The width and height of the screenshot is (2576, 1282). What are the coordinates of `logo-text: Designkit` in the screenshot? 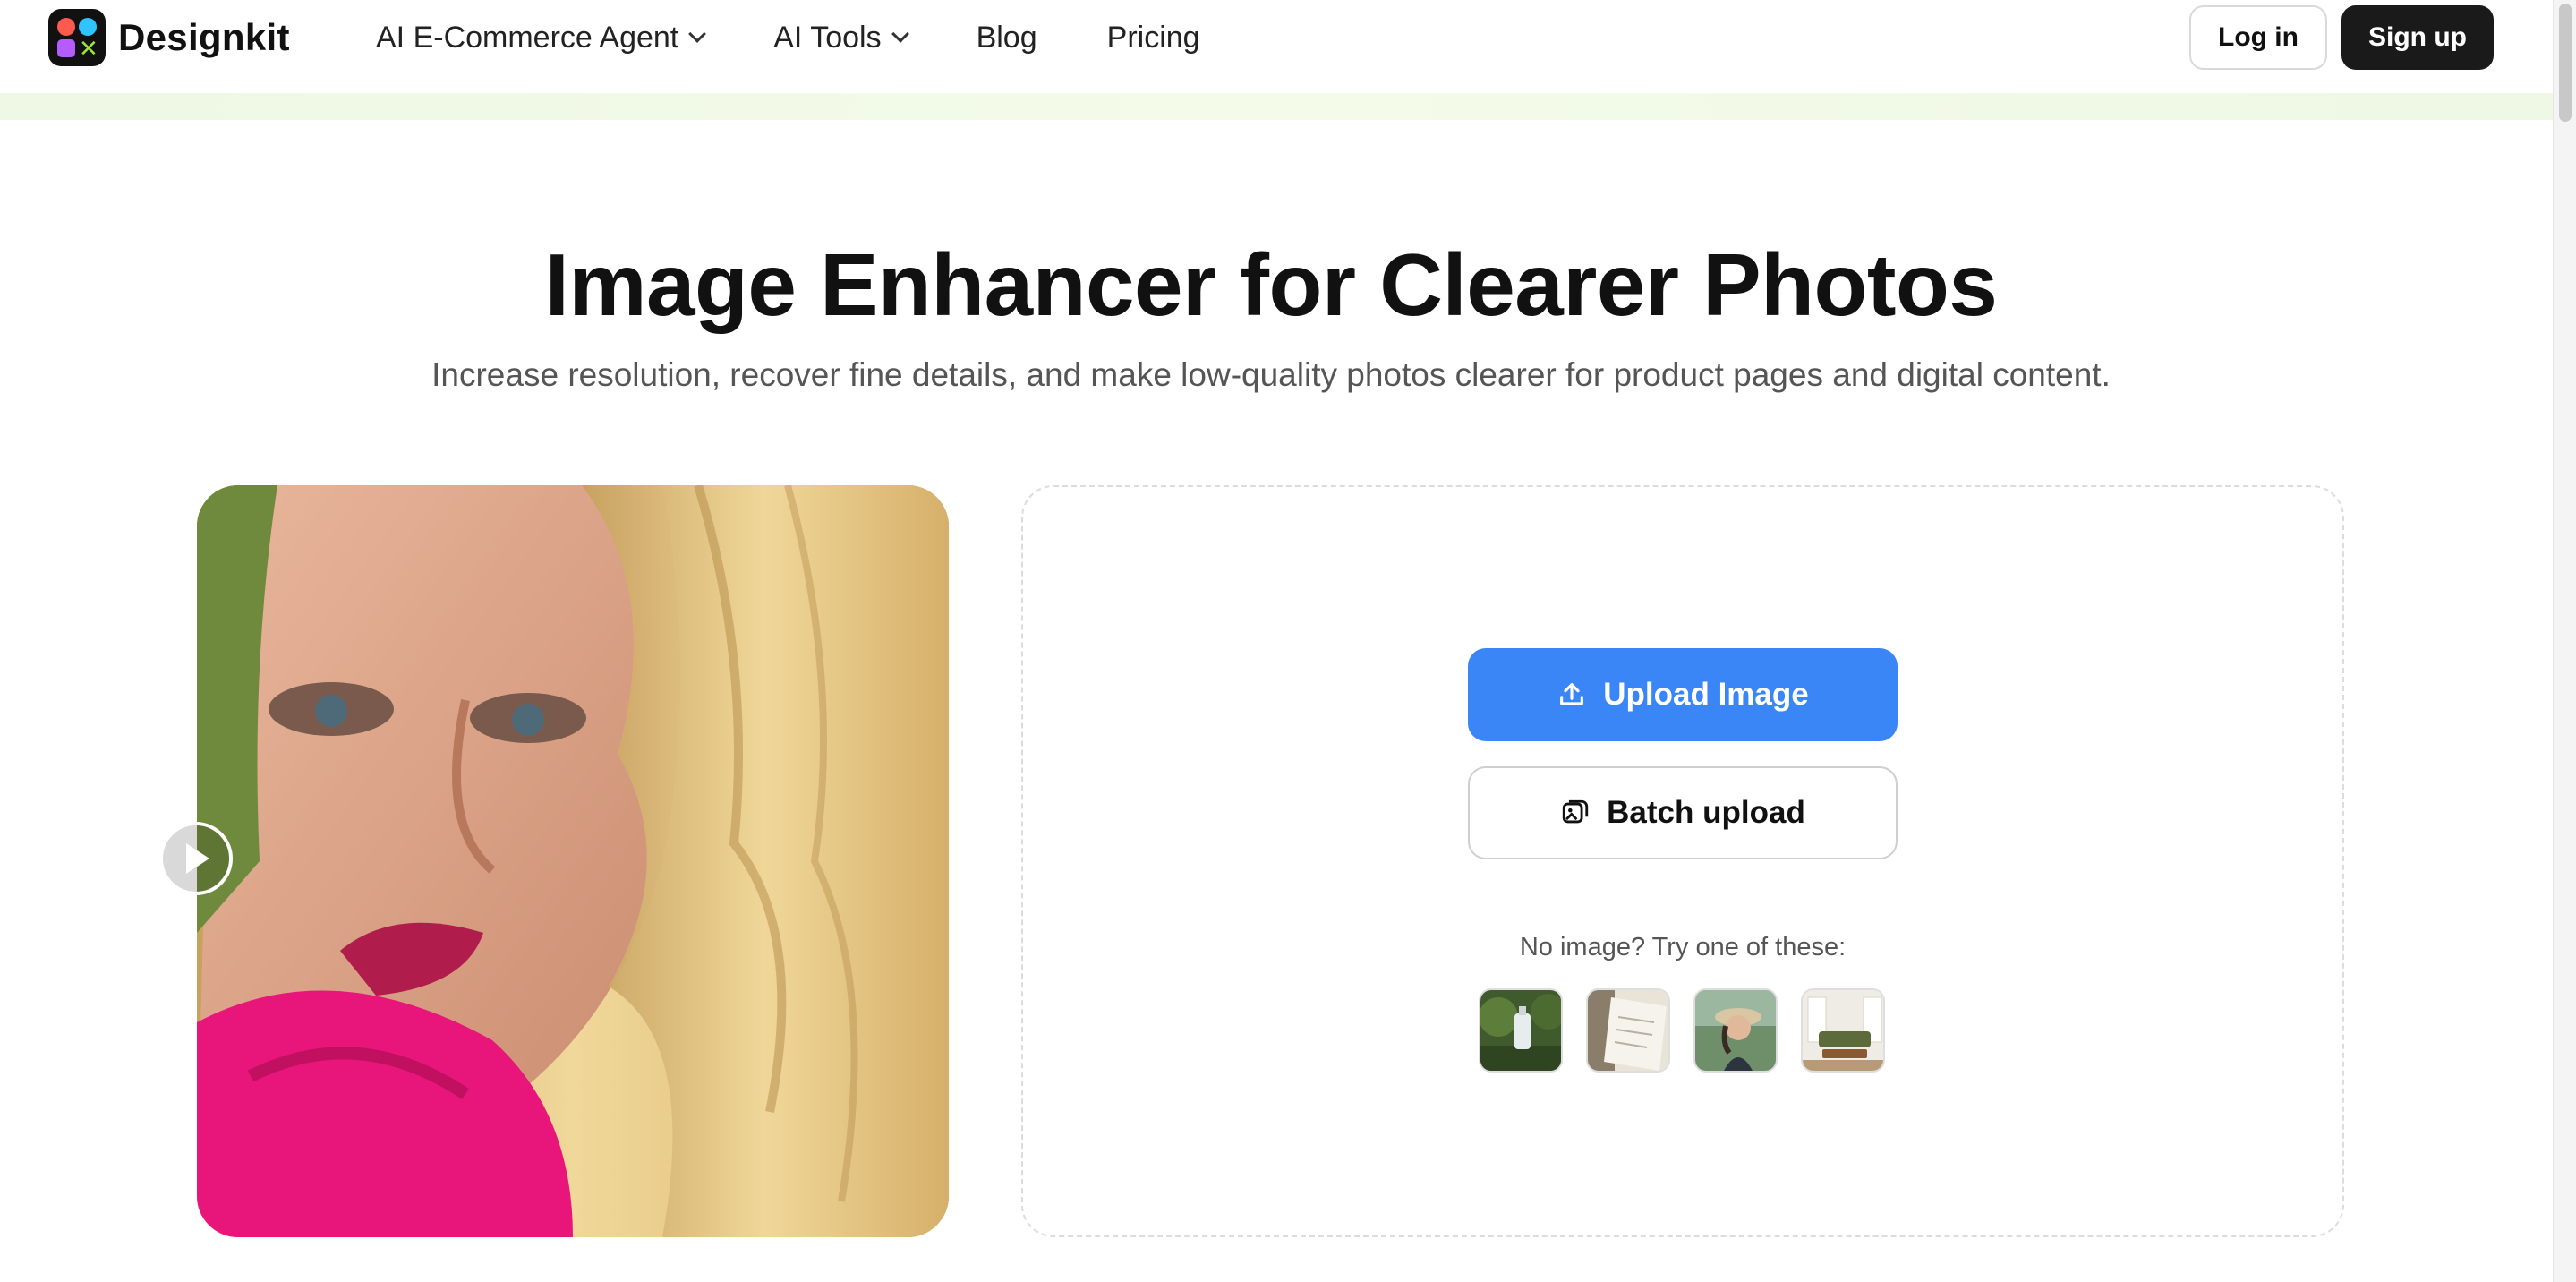 It's located at (204, 37).